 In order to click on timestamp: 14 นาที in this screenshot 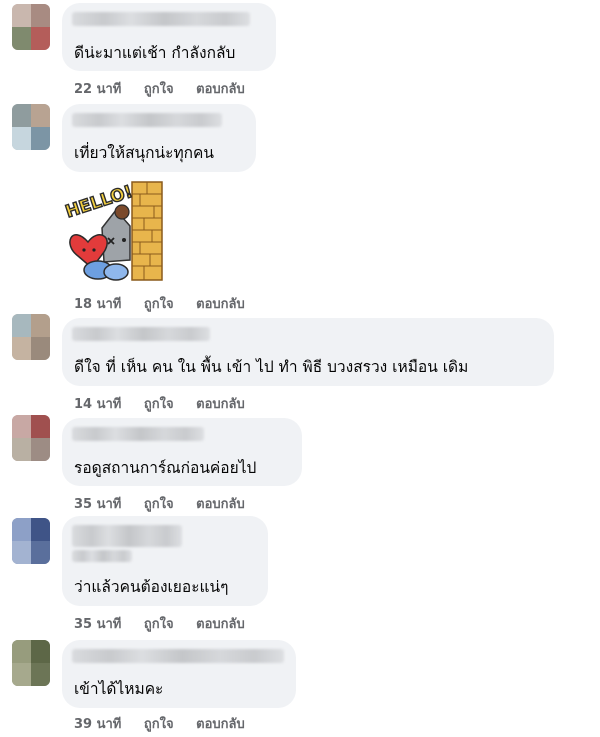, I will do `click(97, 404)`.